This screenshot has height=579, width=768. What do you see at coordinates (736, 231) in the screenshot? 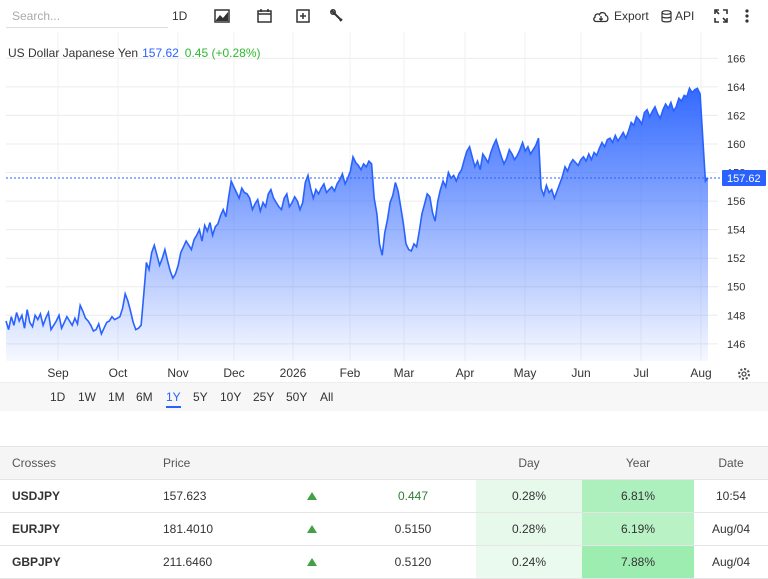
I see `y-tick-label: 154` at bounding box center [736, 231].